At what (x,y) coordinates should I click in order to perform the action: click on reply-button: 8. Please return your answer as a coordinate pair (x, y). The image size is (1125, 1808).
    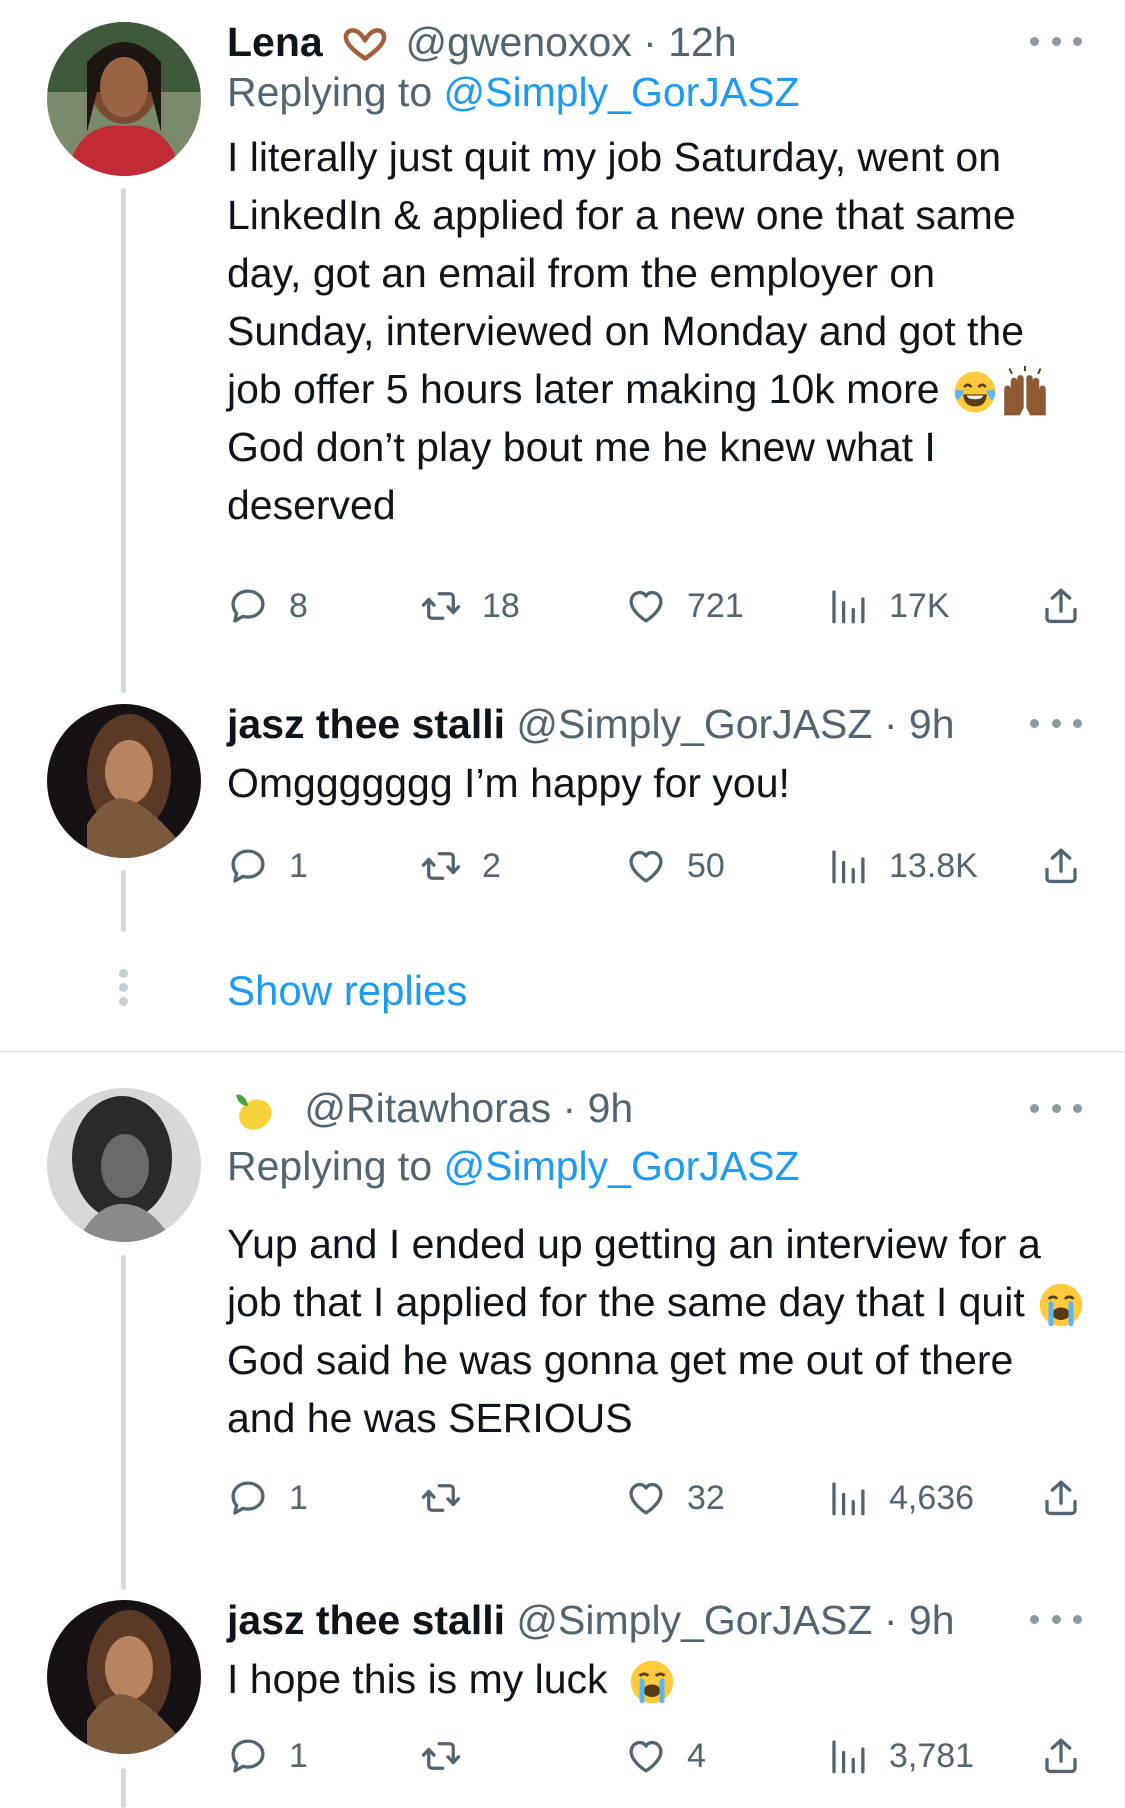
    Looking at the image, I should click on (267, 606).